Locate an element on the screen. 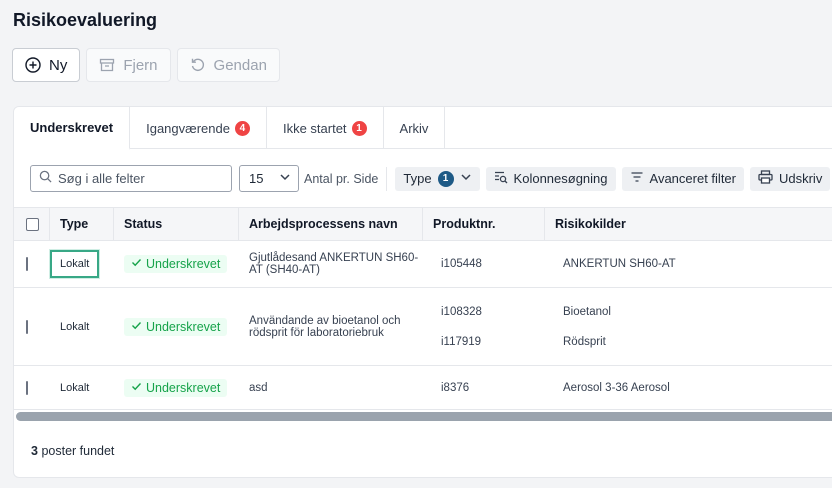 The image size is (832, 488). tab-archive: Arkiv is located at coordinates (415, 128).